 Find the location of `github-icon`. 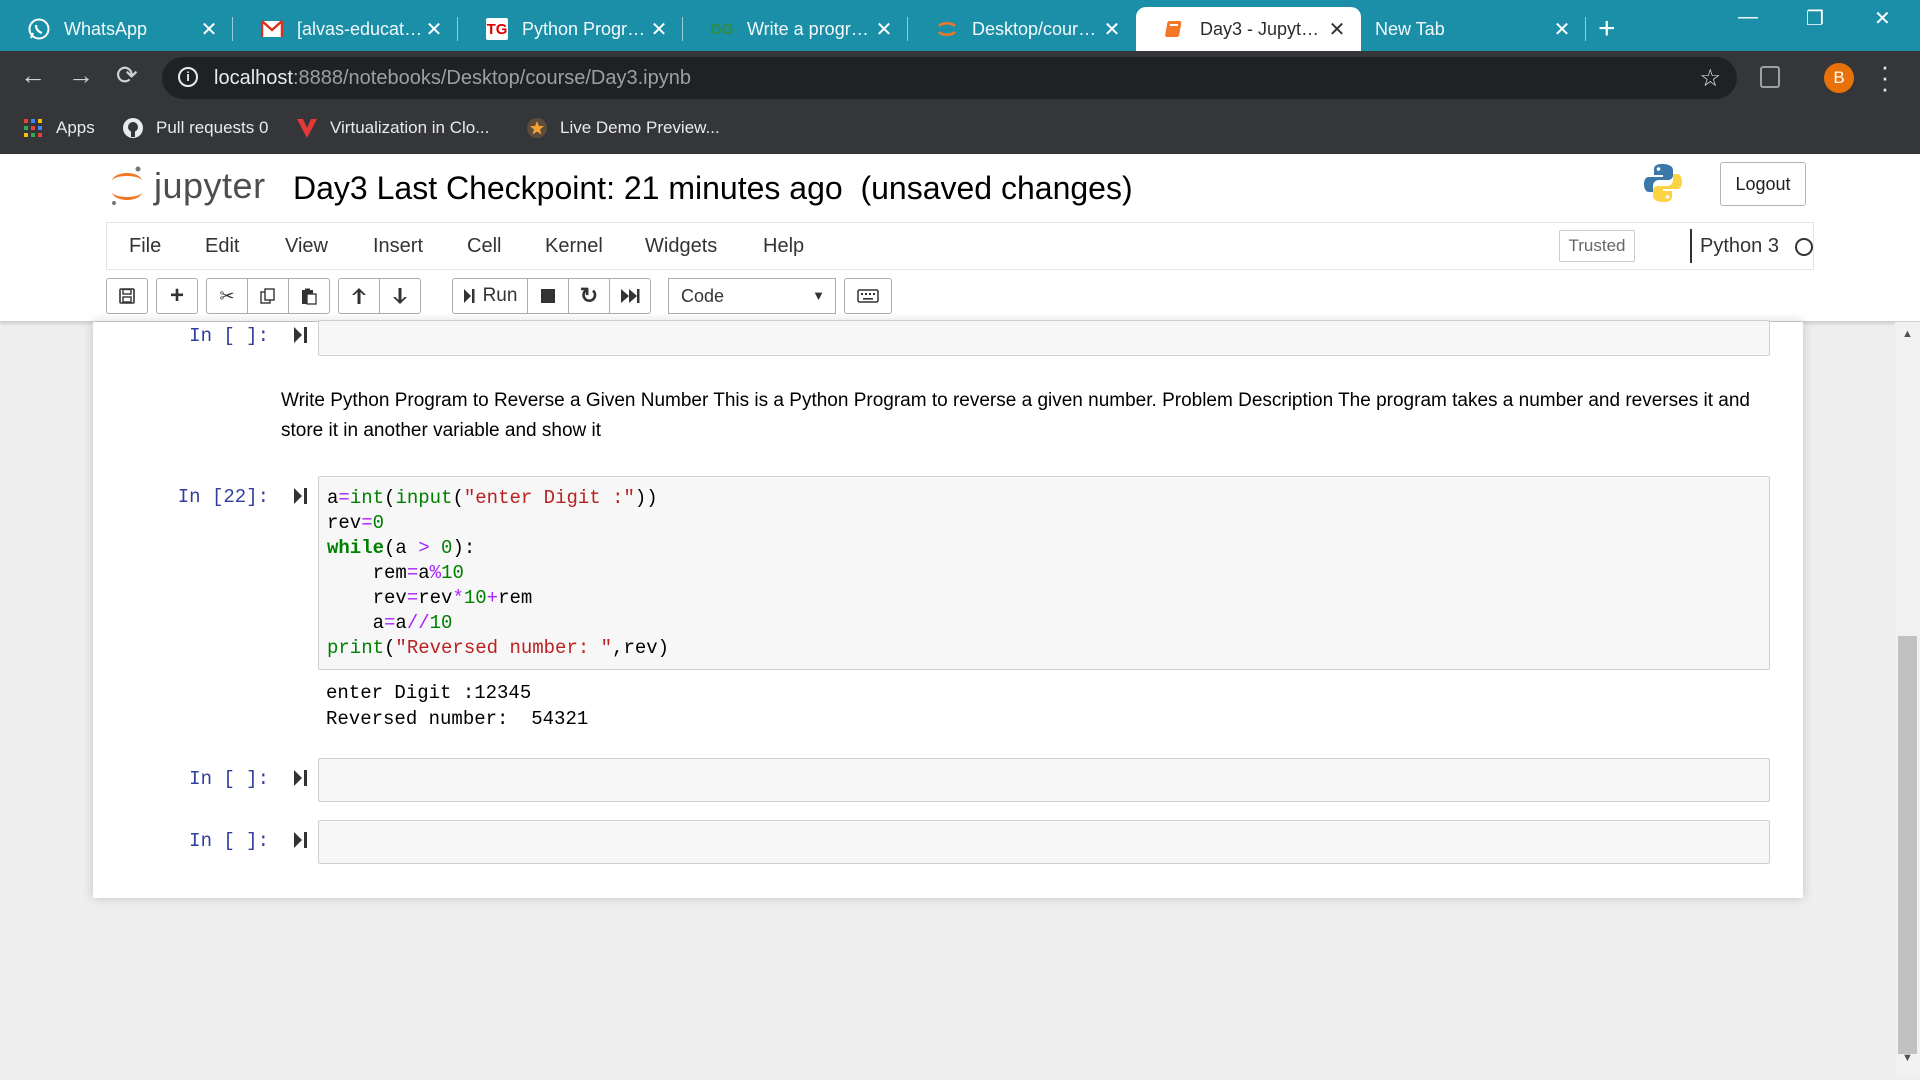

github-icon is located at coordinates (133, 128).